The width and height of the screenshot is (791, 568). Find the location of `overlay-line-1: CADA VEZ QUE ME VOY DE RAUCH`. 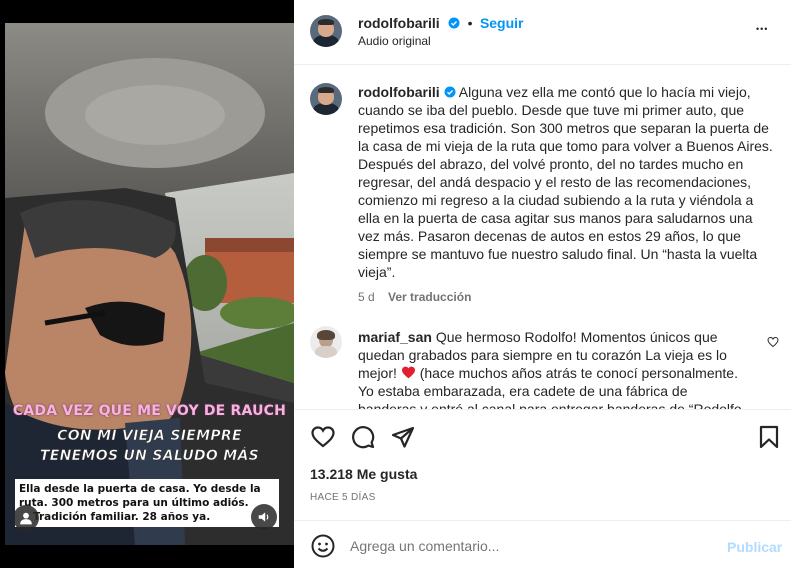

overlay-line-1: CADA VEZ QUE ME VOY DE RAUCH is located at coordinates (149, 411).